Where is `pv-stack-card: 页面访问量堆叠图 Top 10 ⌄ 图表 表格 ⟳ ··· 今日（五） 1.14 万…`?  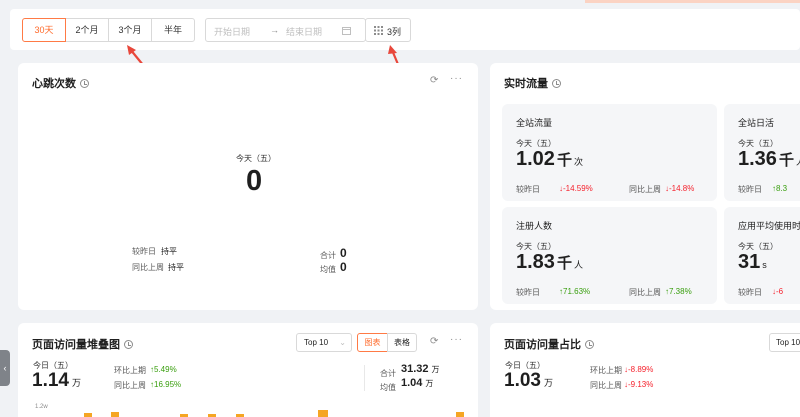 pv-stack-card: 页面访问量堆叠图 Top 10 ⌄ 图表 表格 ⟳ ··· 今日（五） 1.14 万… is located at coordinates (248, 370).